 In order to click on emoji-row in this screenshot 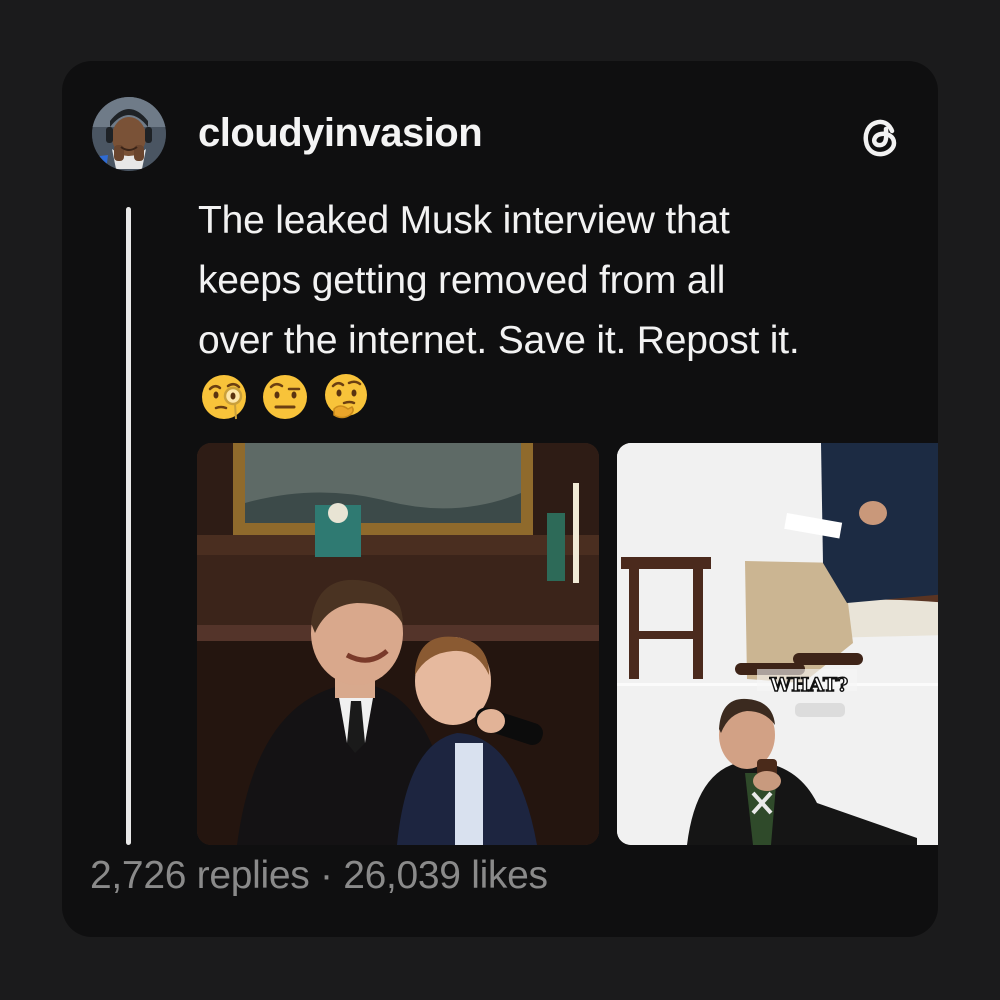, I will do `click(285, 398)`.